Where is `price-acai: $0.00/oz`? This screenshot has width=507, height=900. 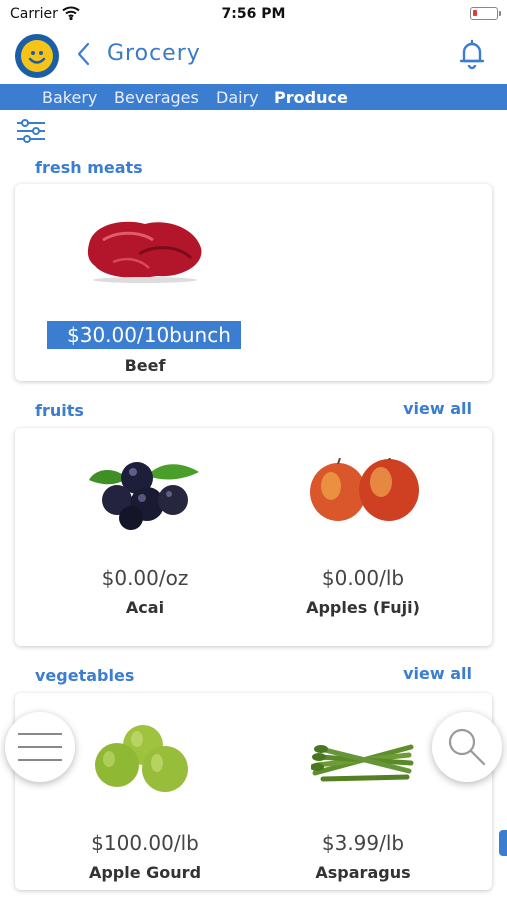 price-acai: $0.00/oz is located at coordinates (145, 578).